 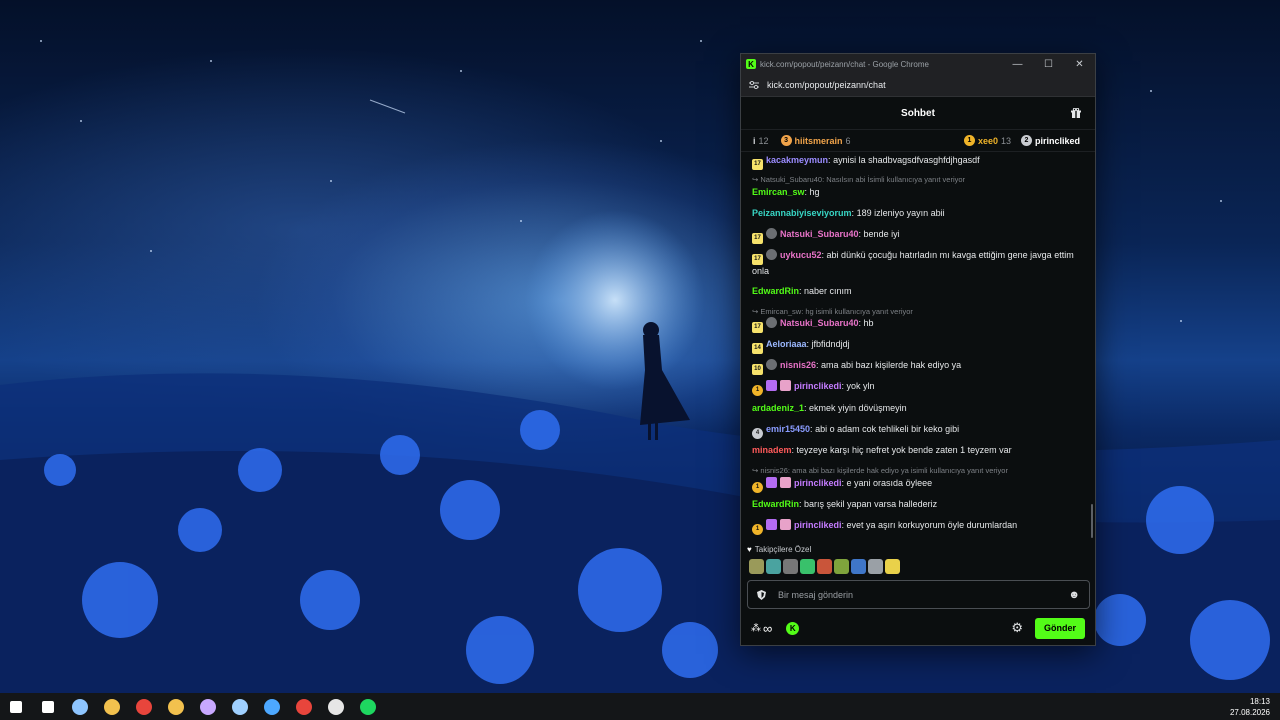 I want to click on green-icon, so click(x=824, y=566).